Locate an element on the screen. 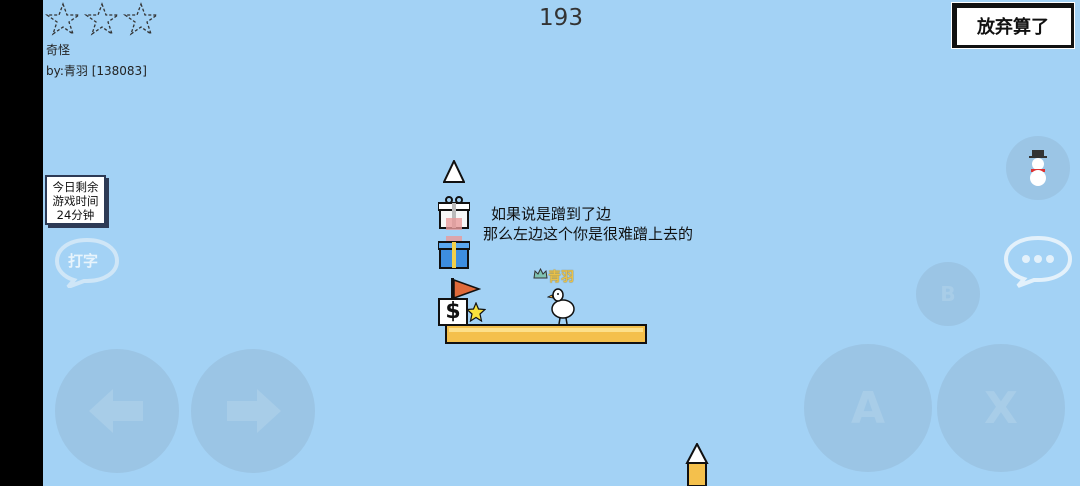 Image resolution: width=1080 pixels, height=486 pixels. time-left-line-3: 24分钟 is located at coordinates (75, 215).